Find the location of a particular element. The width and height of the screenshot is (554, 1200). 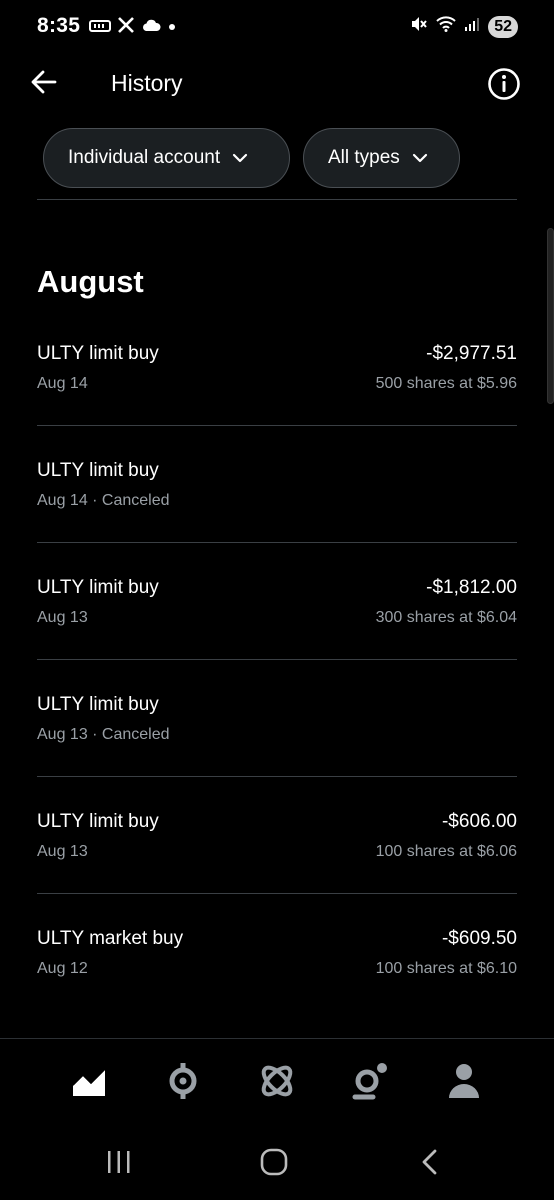

transaction-detail: 300 shares at $6.04 is located at coordinates (446, 617).